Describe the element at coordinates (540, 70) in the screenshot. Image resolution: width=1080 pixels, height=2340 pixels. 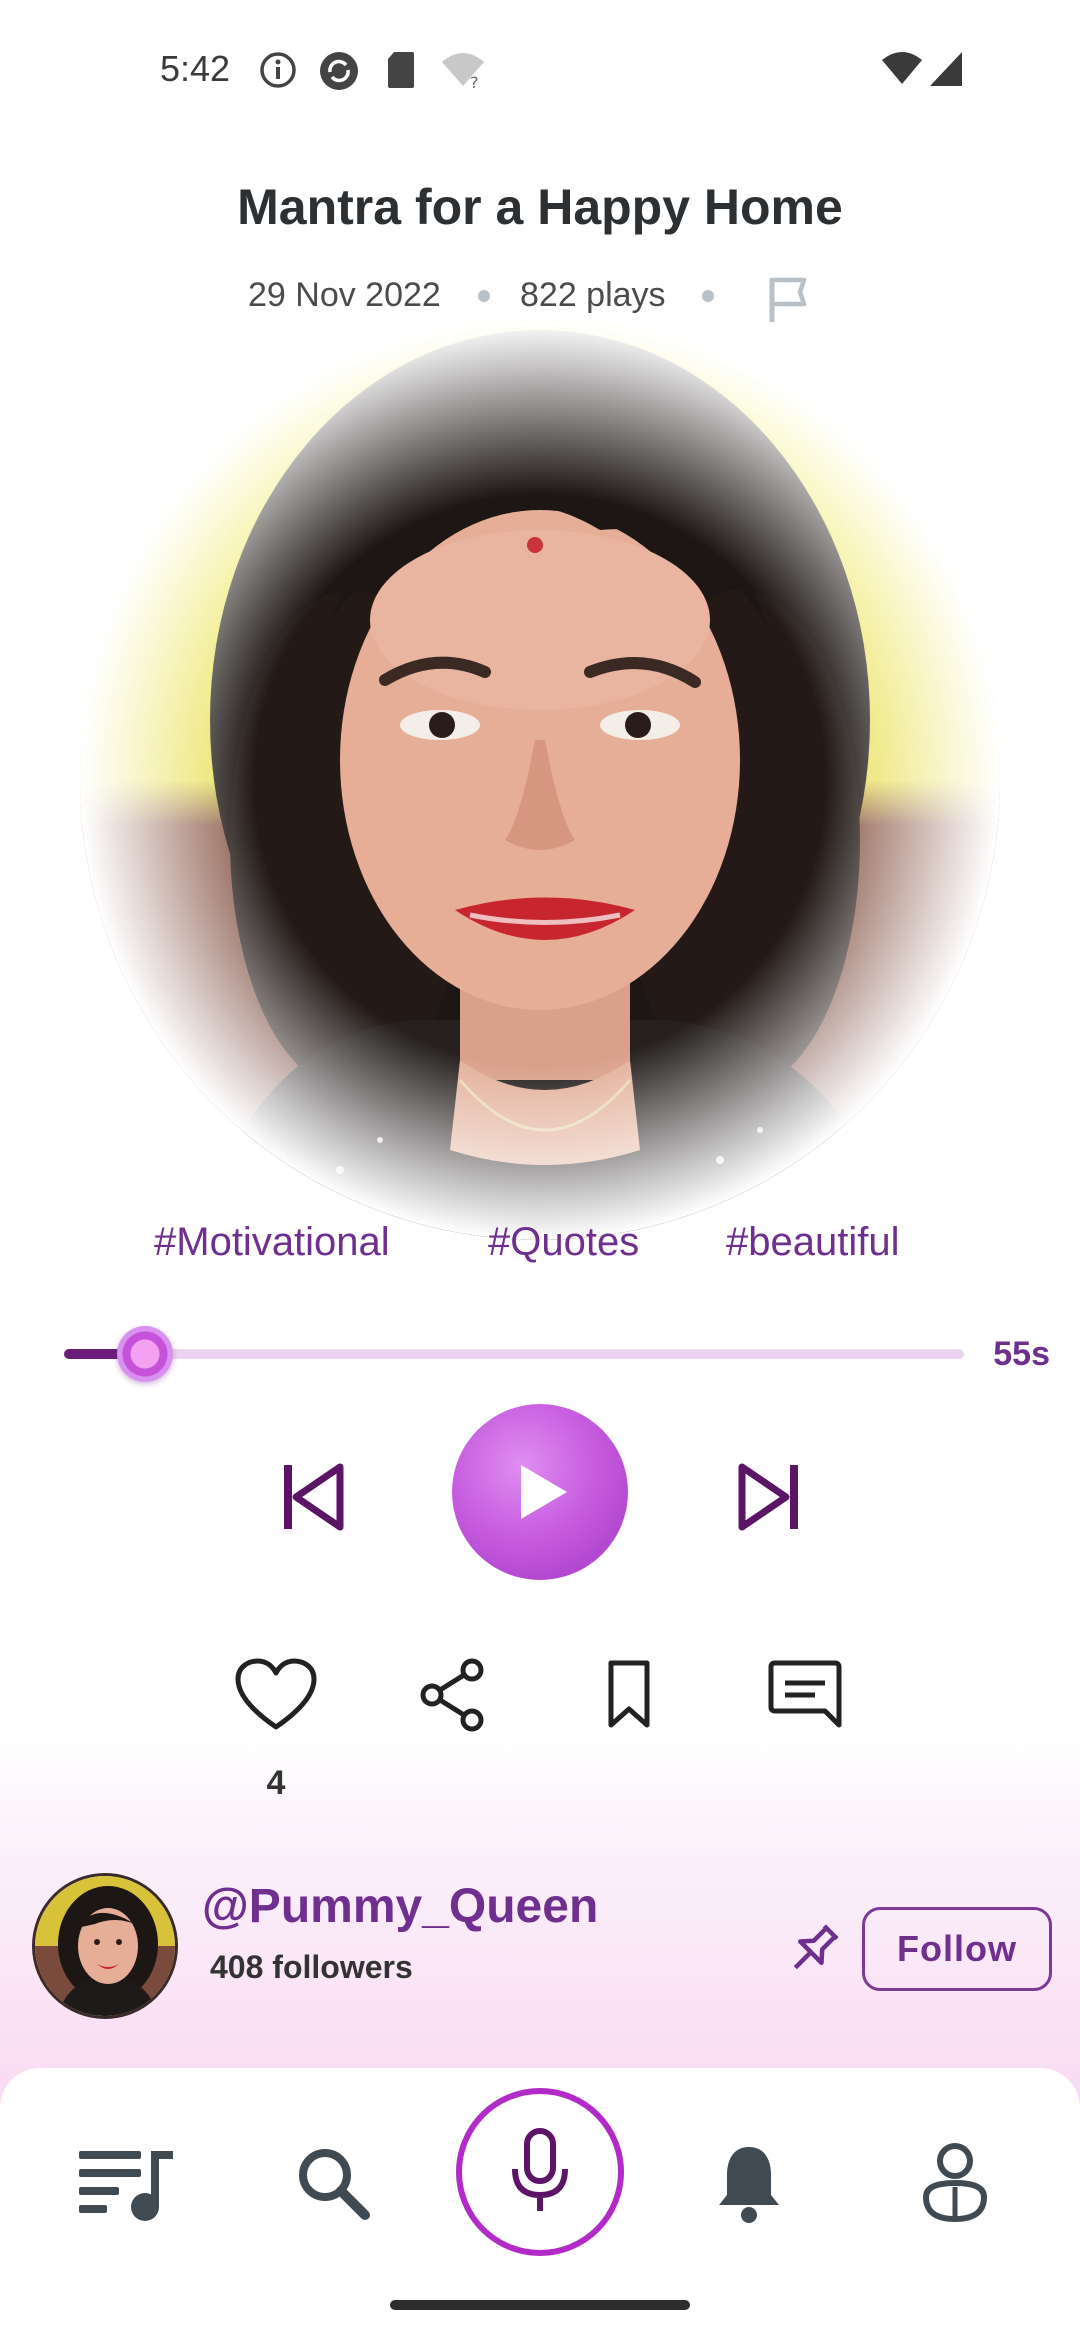
I see `status-bar: 5:42 ?` at that location.